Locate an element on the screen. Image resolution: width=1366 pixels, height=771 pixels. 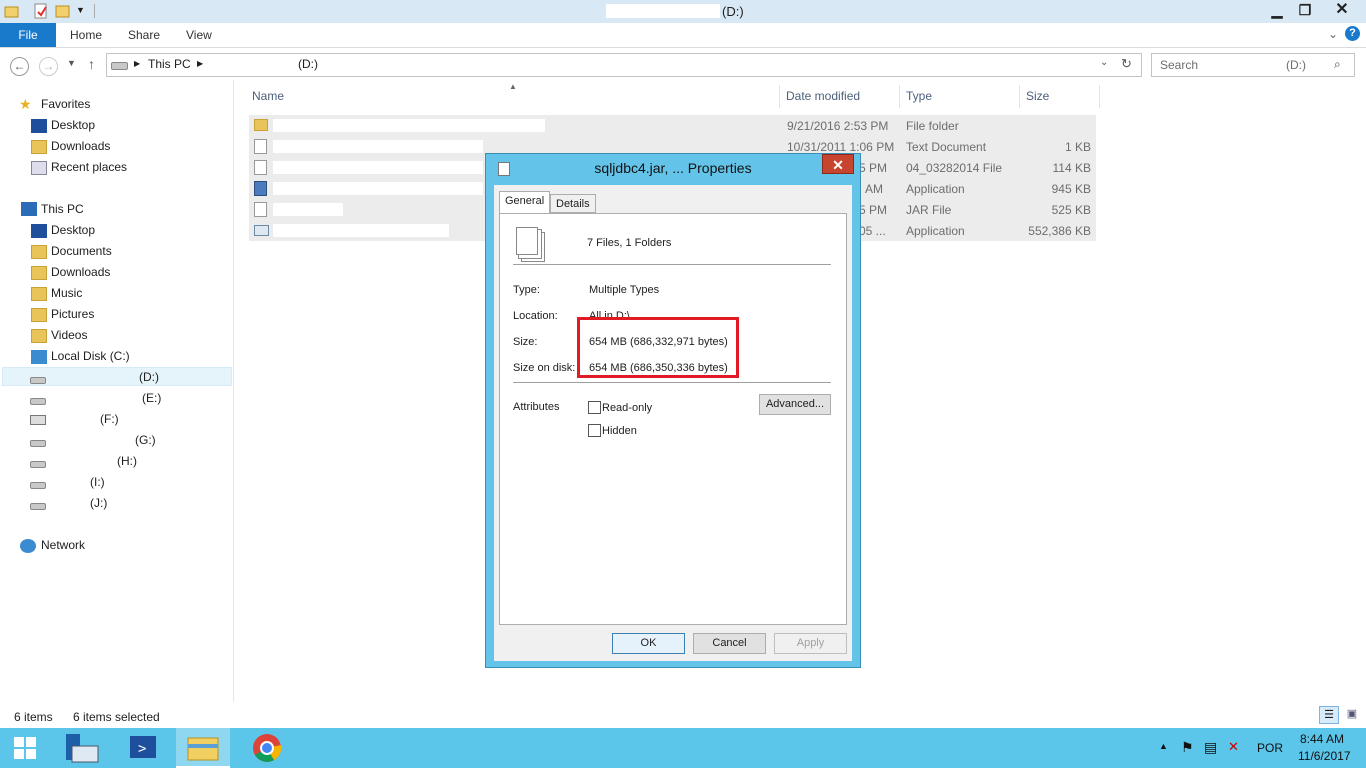
new-folder-icon is located at coordinates (63, 11).